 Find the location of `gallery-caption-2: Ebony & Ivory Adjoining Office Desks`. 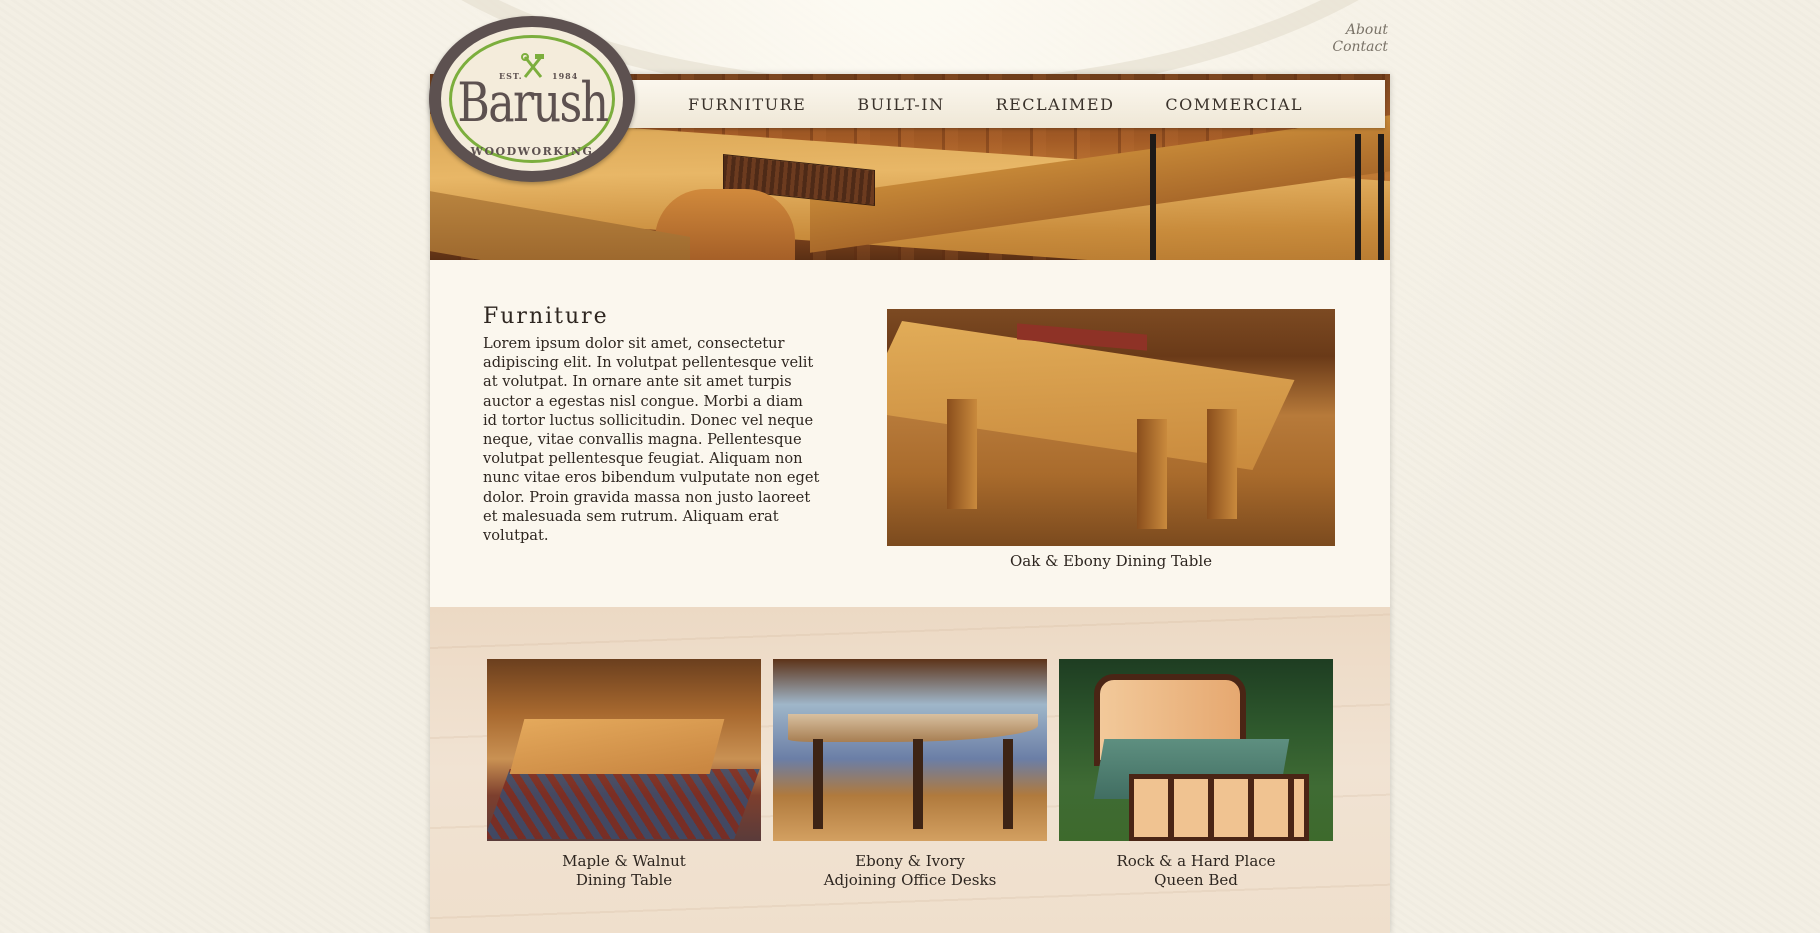

gallery-caption-2: Ebony & Ivory Adjoining Office Desks is located at coordinates (910, 870).